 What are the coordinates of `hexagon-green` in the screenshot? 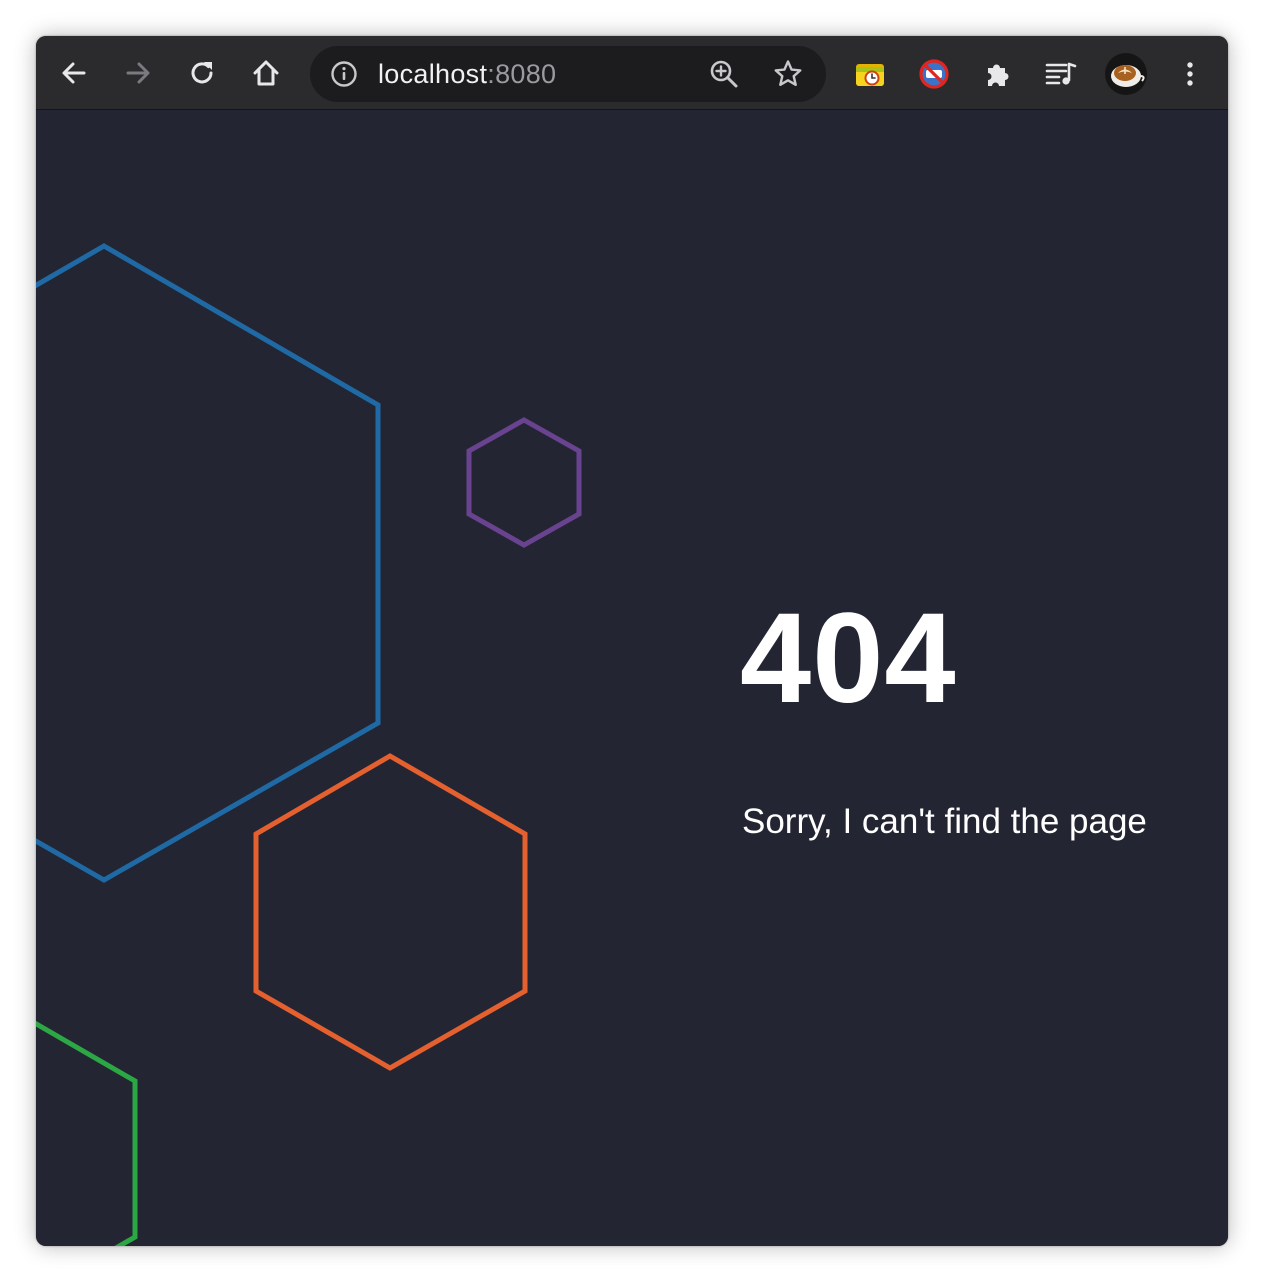 It's located at (87, 1133).